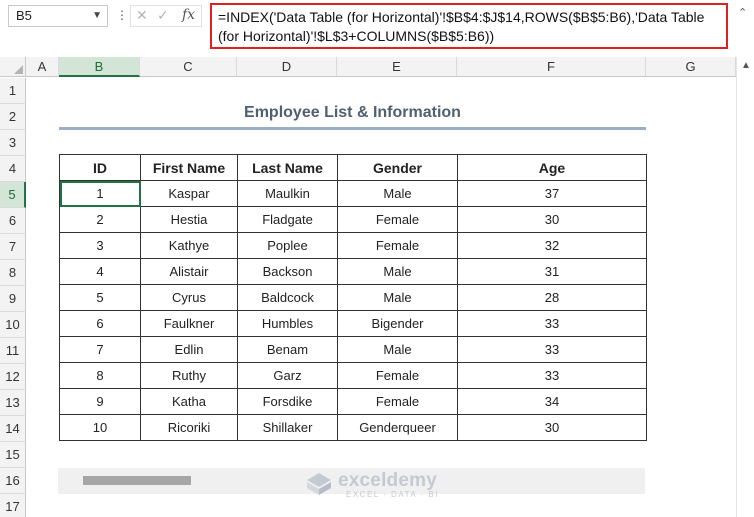 This screenshot has width=754, height=517. I want to click on row-header-7: 7, so click(13, 247).